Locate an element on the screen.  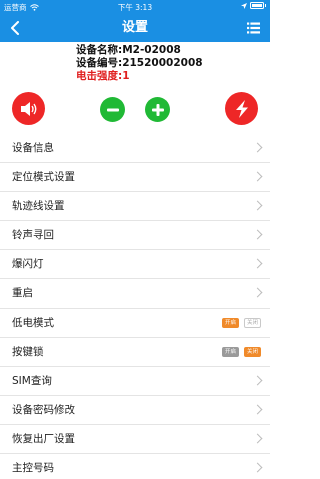
decrease-button is located at coordinates (112, 109).